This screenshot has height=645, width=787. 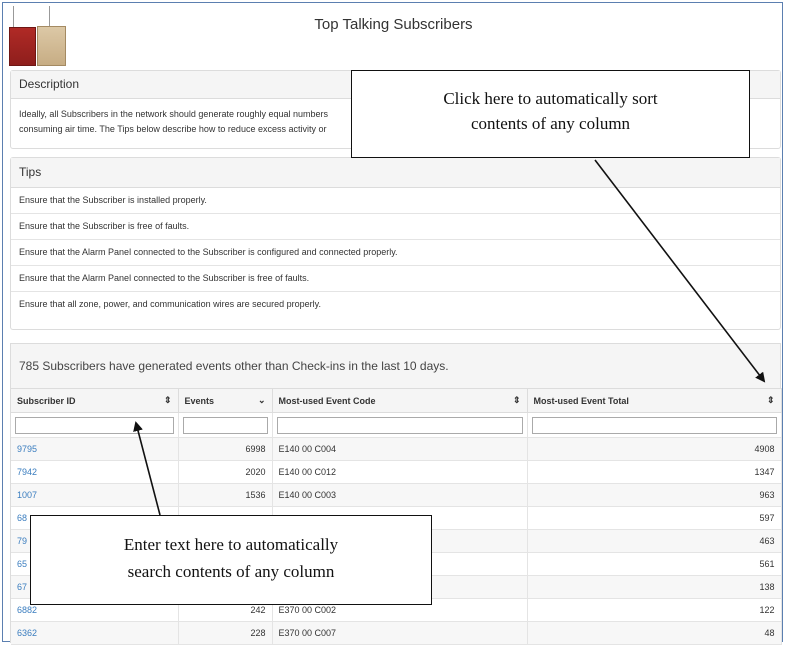 I want to click on callout-line: Enter text here to automatically, so click(x=231, y=544).